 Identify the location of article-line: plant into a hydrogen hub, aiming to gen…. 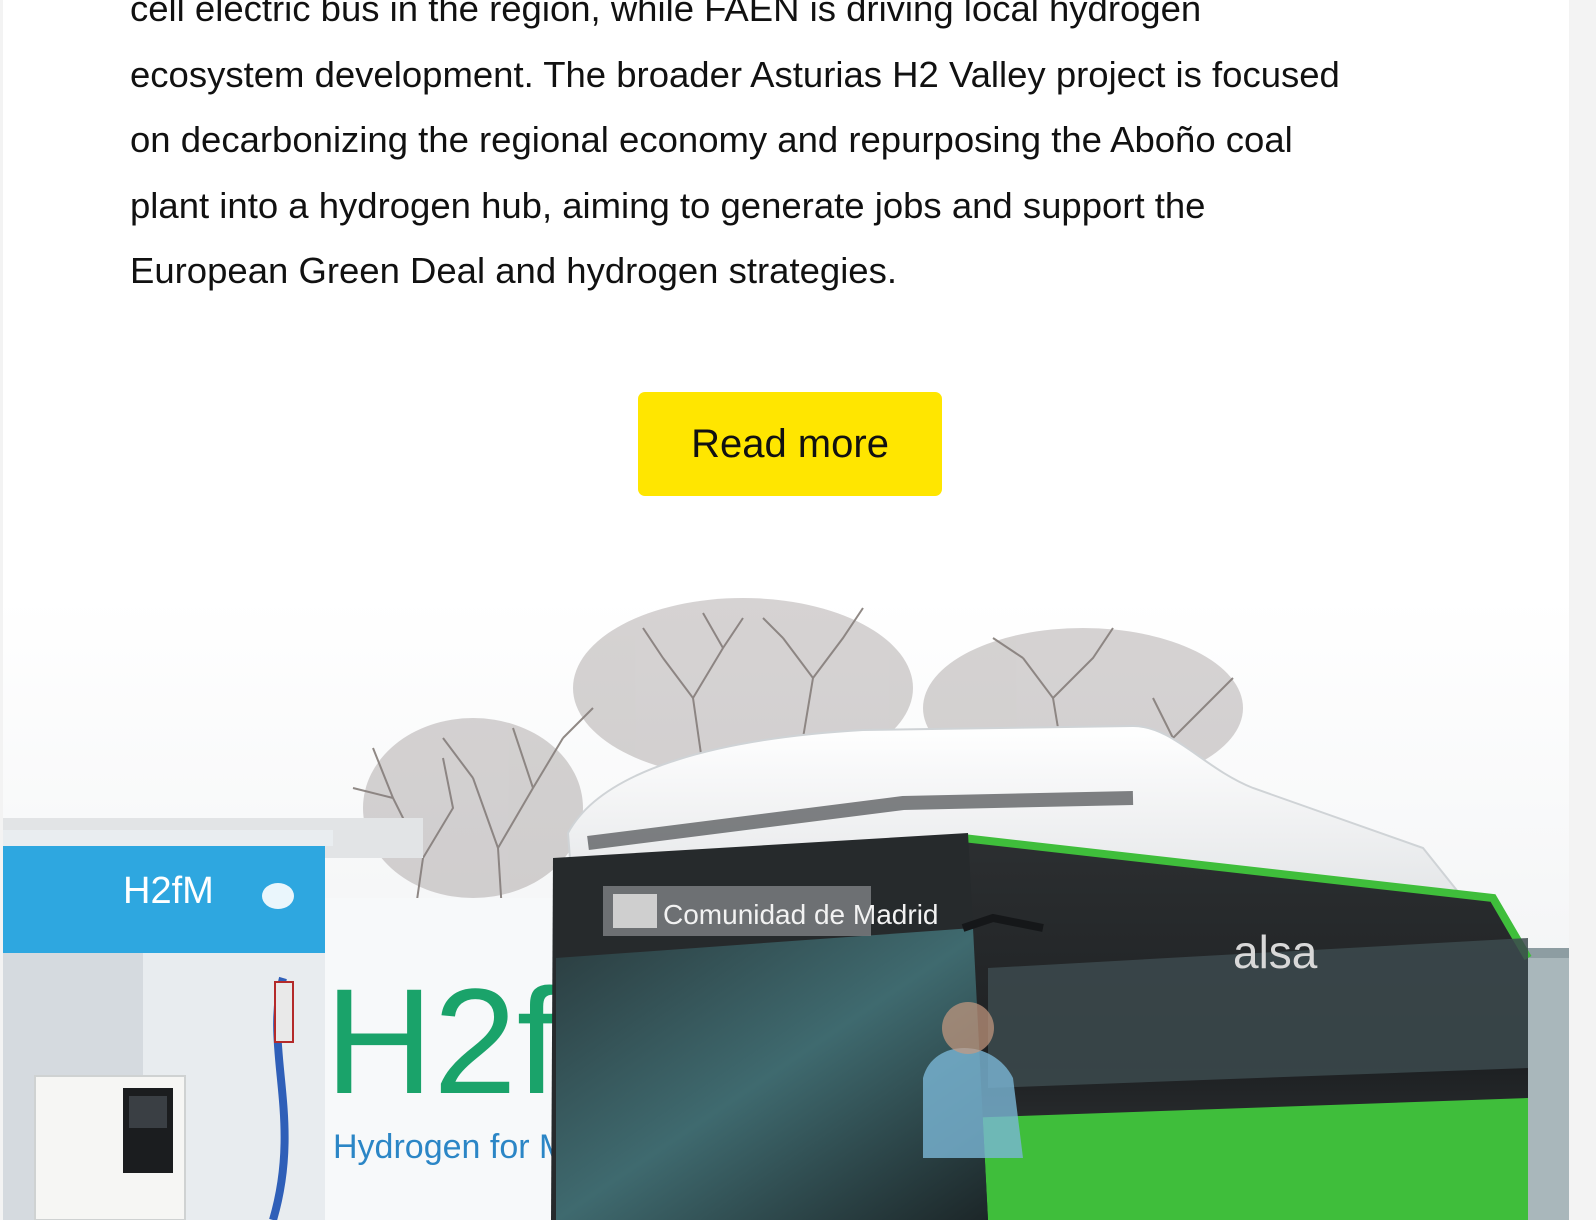
(668, 205).